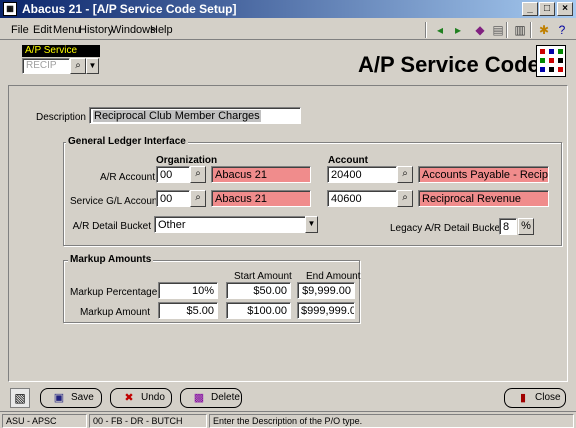 This screenshot has height=428, width=576. I want to click on ar-org-code-input: 00, so click(173, 174).